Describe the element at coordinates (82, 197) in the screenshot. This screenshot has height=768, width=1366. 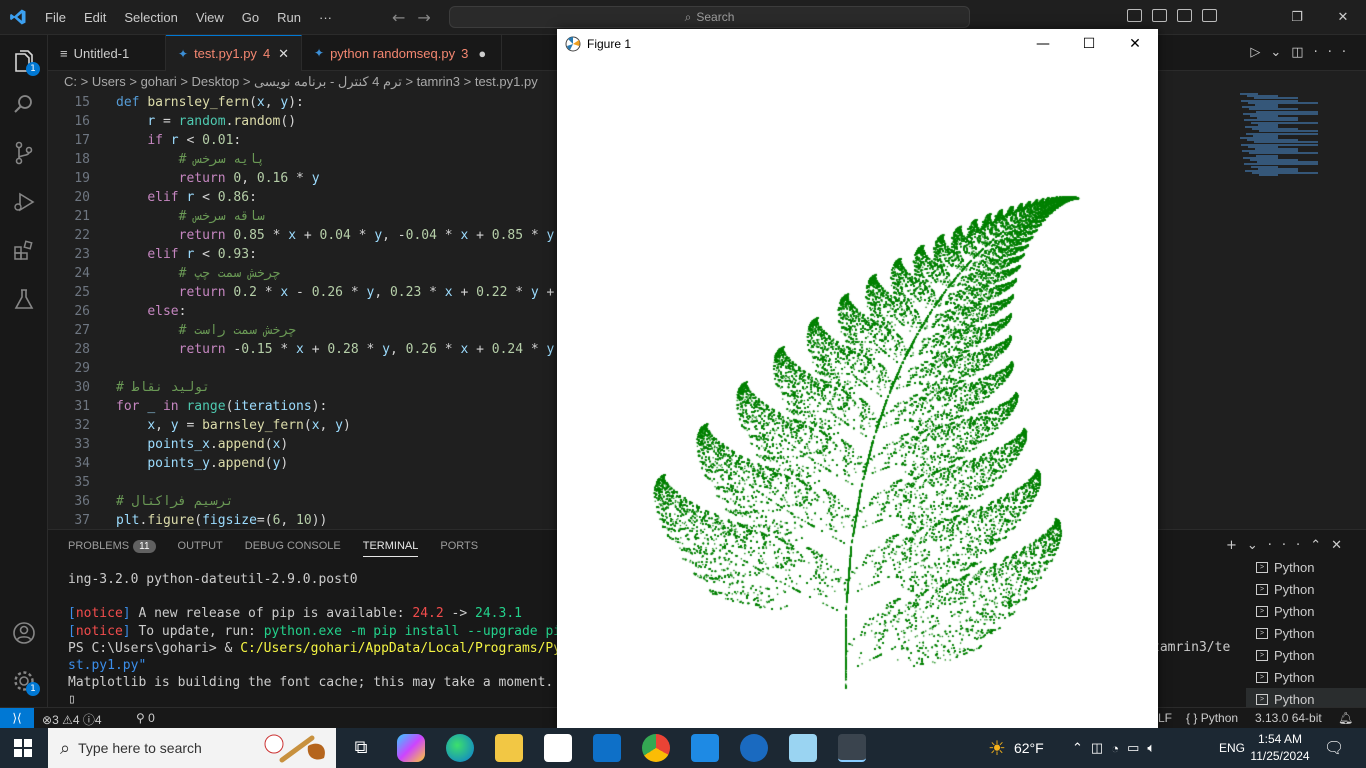
I see `line-number: 20` at that location.